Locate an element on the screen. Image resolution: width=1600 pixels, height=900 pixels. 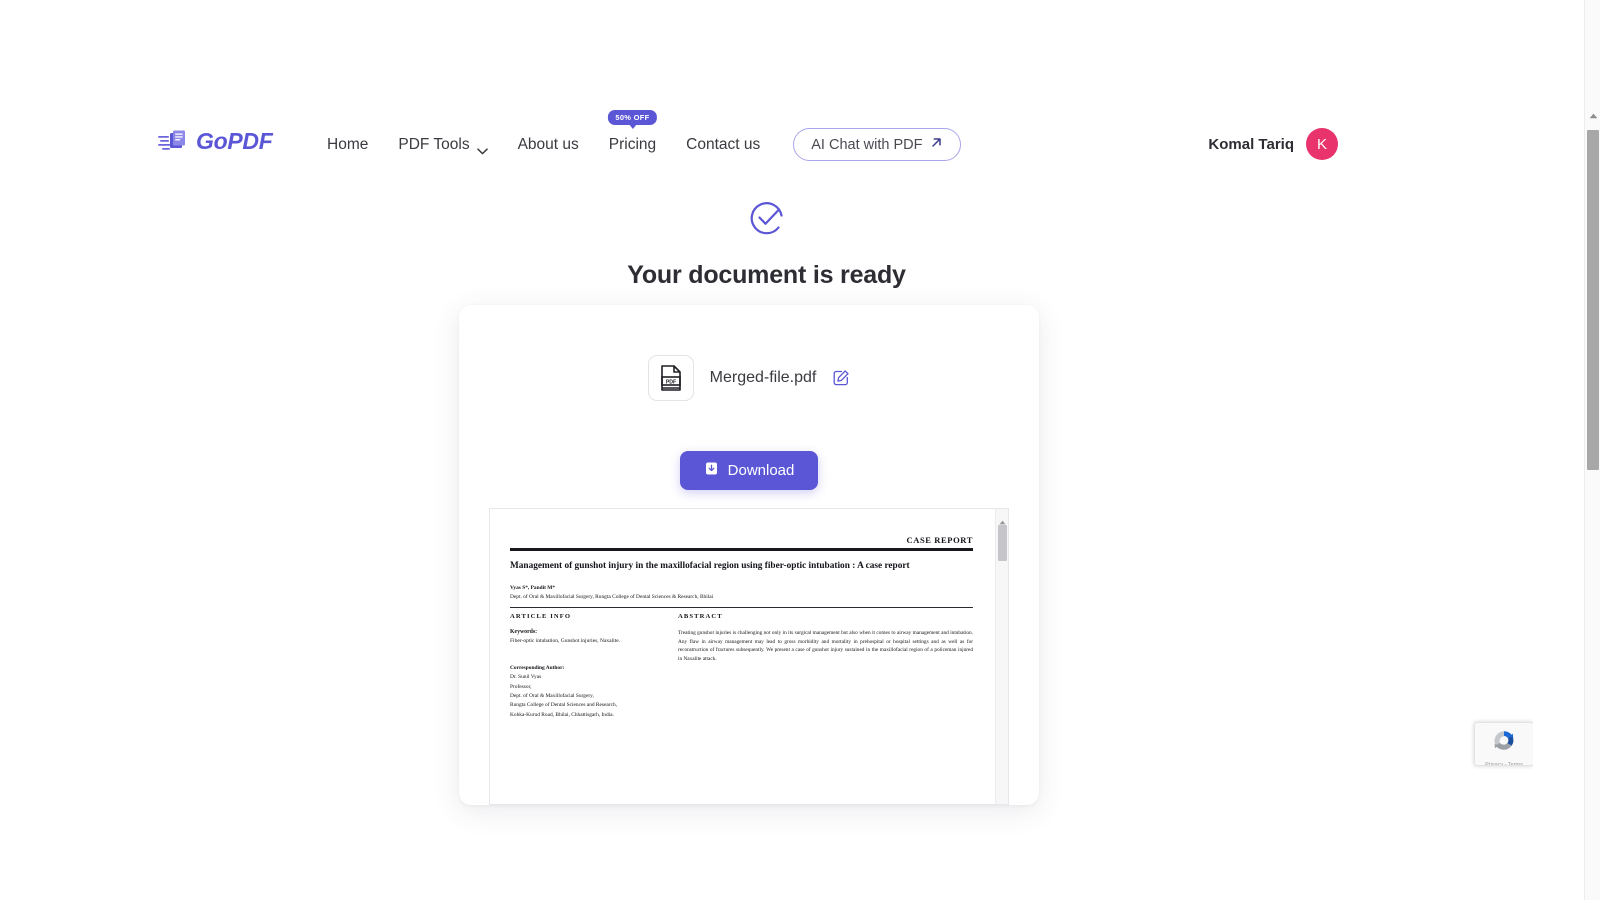
file-row: PDF Merged-file.pdf is located at coordinates (749, 378).